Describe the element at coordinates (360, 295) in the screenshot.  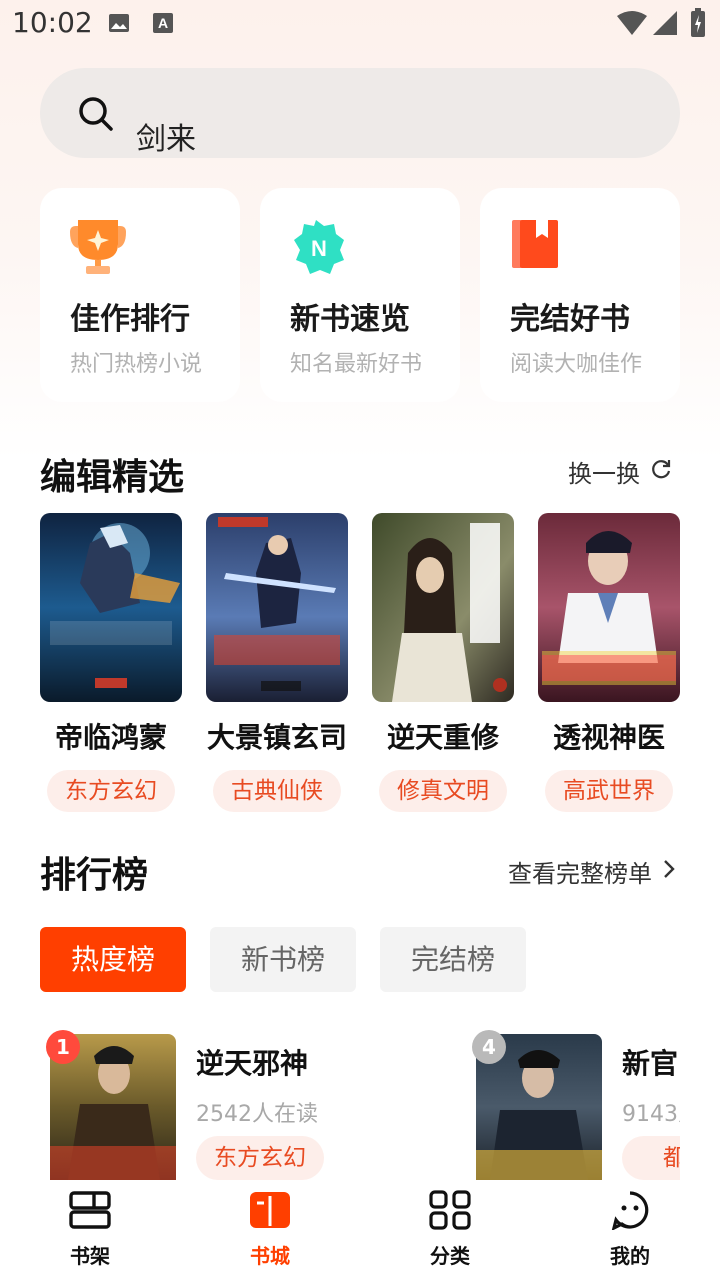
I see `card-new-books: N 新书速览 知名最新好书` at that location.